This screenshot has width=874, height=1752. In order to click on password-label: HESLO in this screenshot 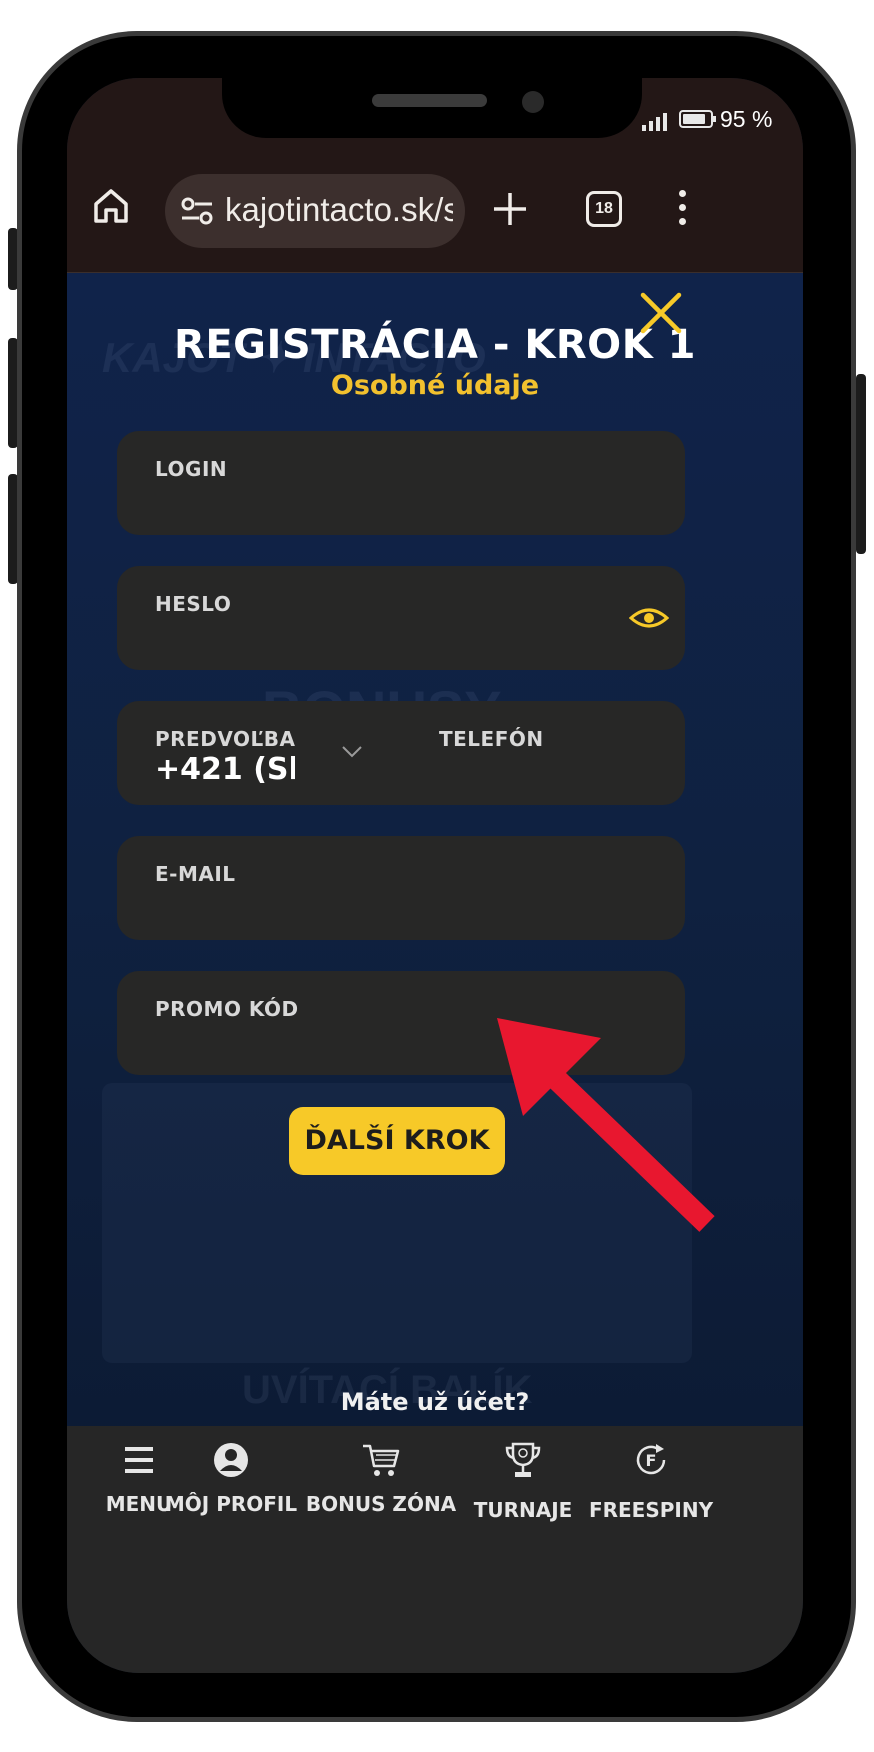, I will do `click(193, 604)`.